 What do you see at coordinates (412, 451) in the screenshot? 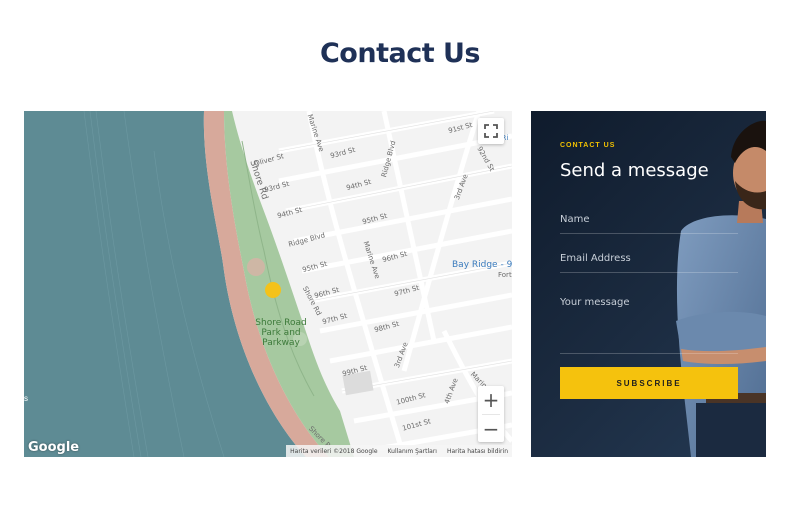
I see `terms-link: Kullanım Şartları` at bounding box center [412, 451].